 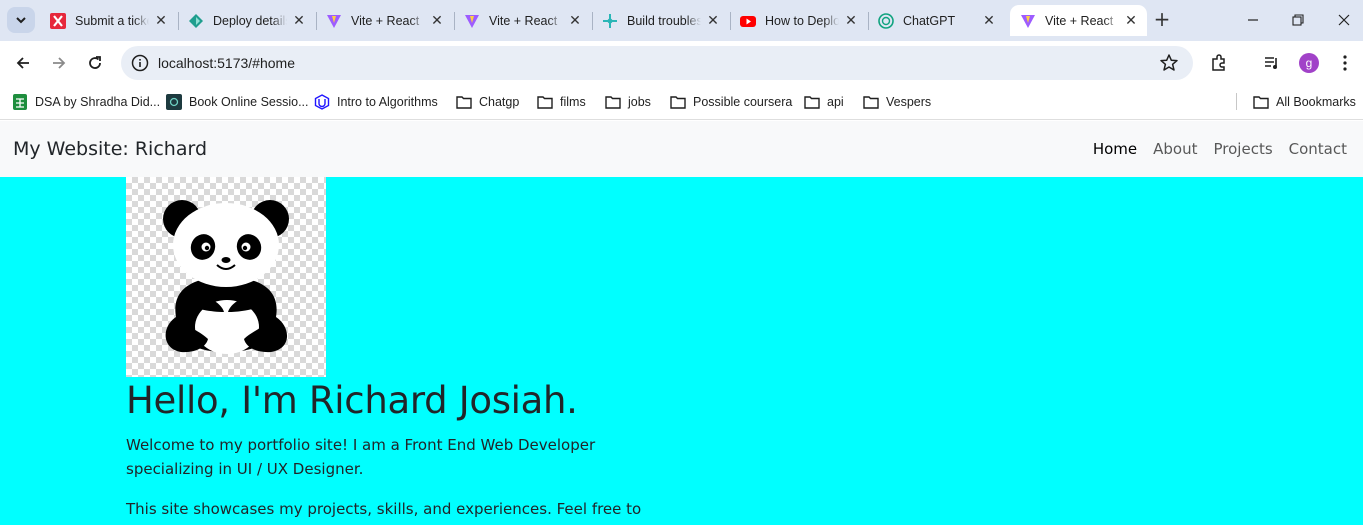 I want to click on bookmark-label: api, so click(x=835, y=102).